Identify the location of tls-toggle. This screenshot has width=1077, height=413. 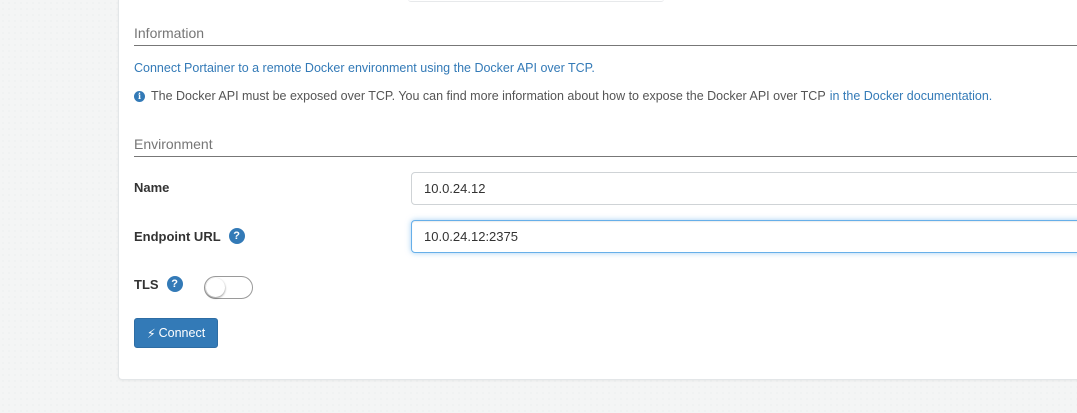
(228, 287).